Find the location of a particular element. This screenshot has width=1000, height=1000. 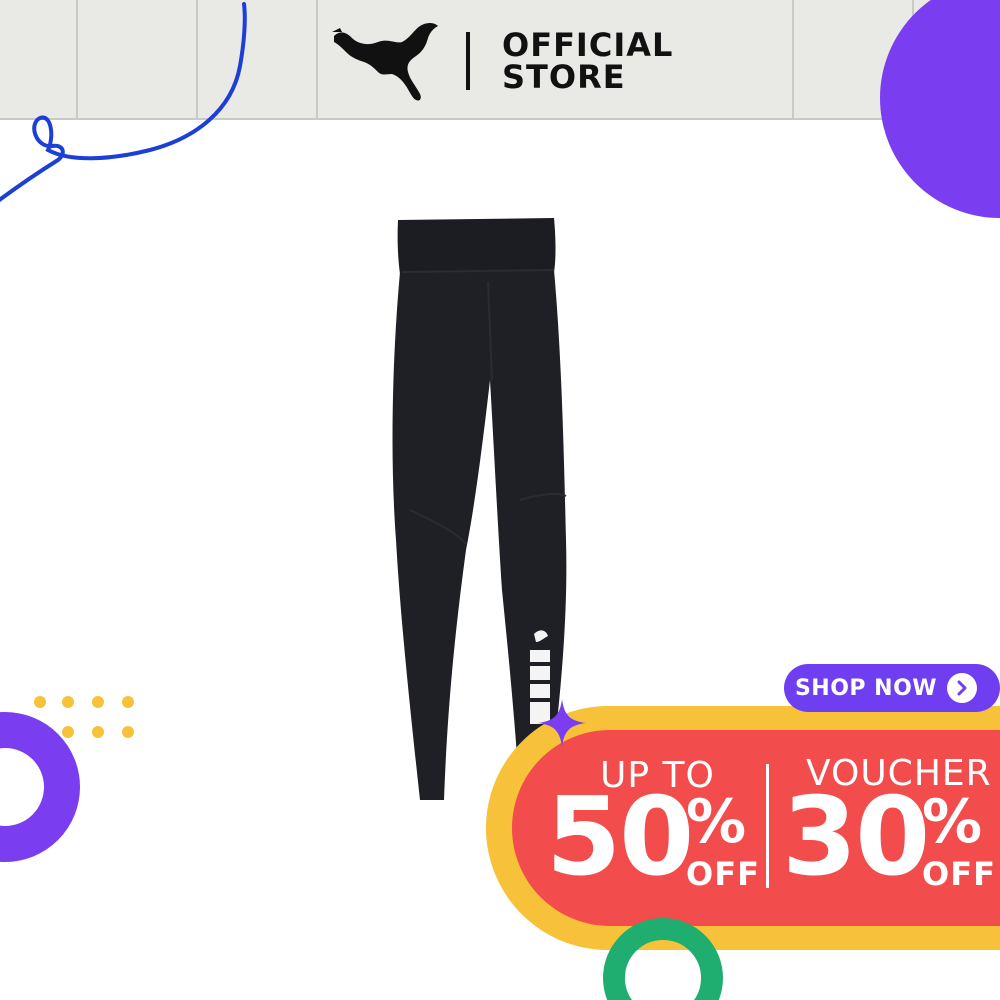

purple-circle-decoration is located at coordinates (940, 109).